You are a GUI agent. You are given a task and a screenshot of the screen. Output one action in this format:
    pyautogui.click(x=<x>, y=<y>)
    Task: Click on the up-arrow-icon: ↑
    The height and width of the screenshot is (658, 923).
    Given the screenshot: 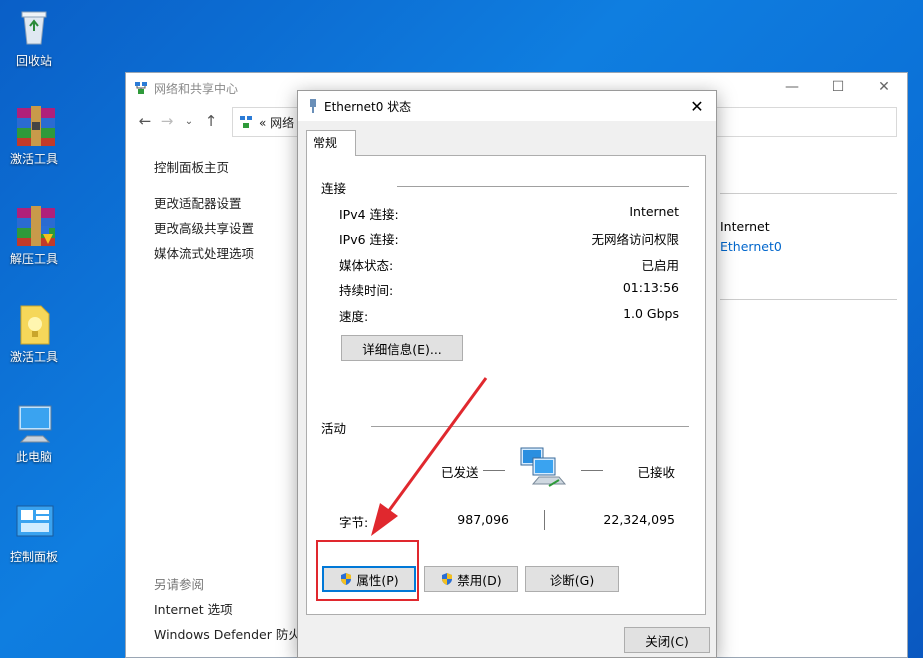 What is the action you would take?
    pyautogui.click(x=211, y=121)
    